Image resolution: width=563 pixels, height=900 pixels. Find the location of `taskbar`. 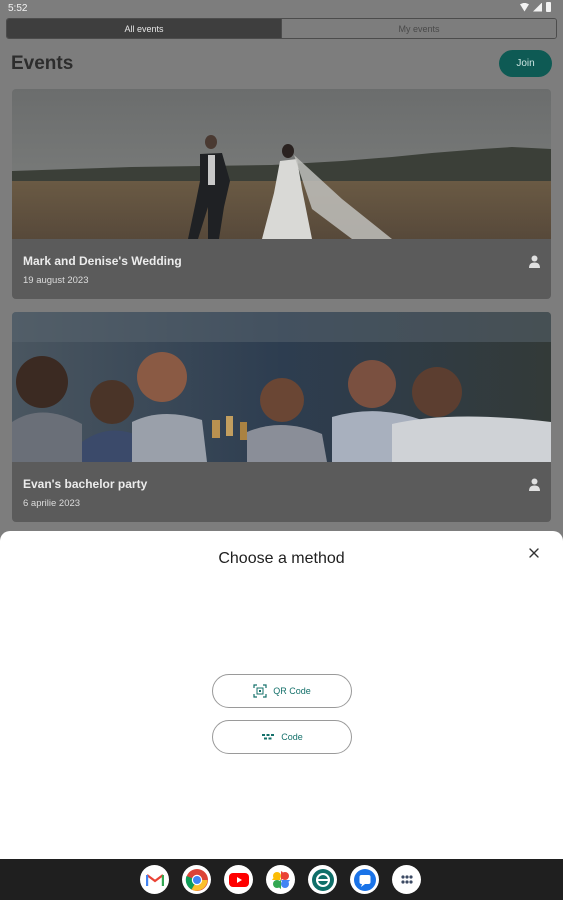

taskbar is located at coordinates (281, 879).